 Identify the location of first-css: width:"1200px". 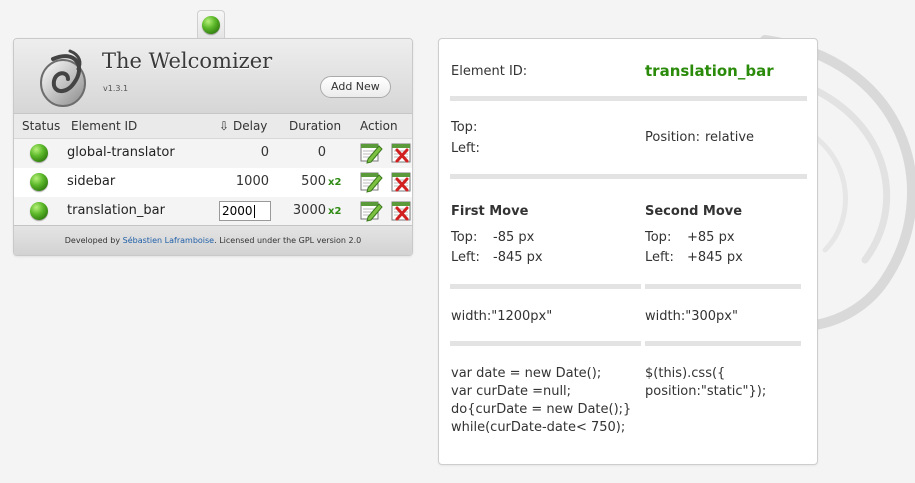
(502, 316).